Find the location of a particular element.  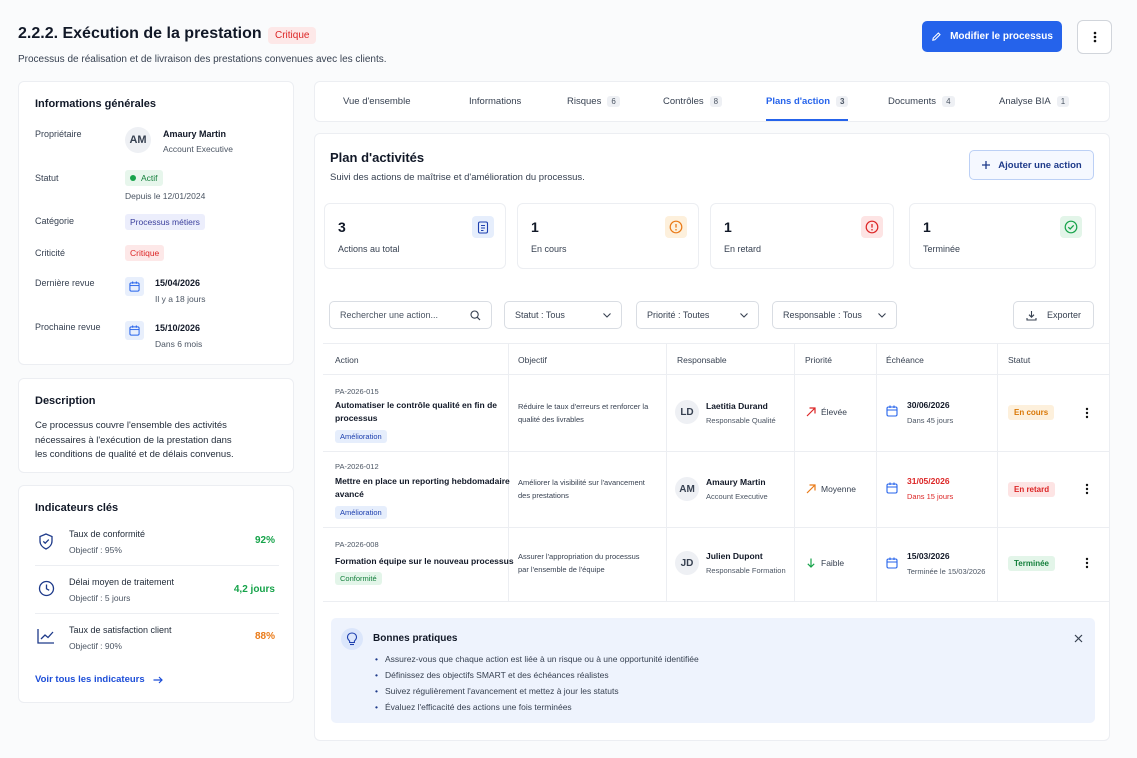

stat-card-late: 1 En retard is located at coordinates (802, 236).